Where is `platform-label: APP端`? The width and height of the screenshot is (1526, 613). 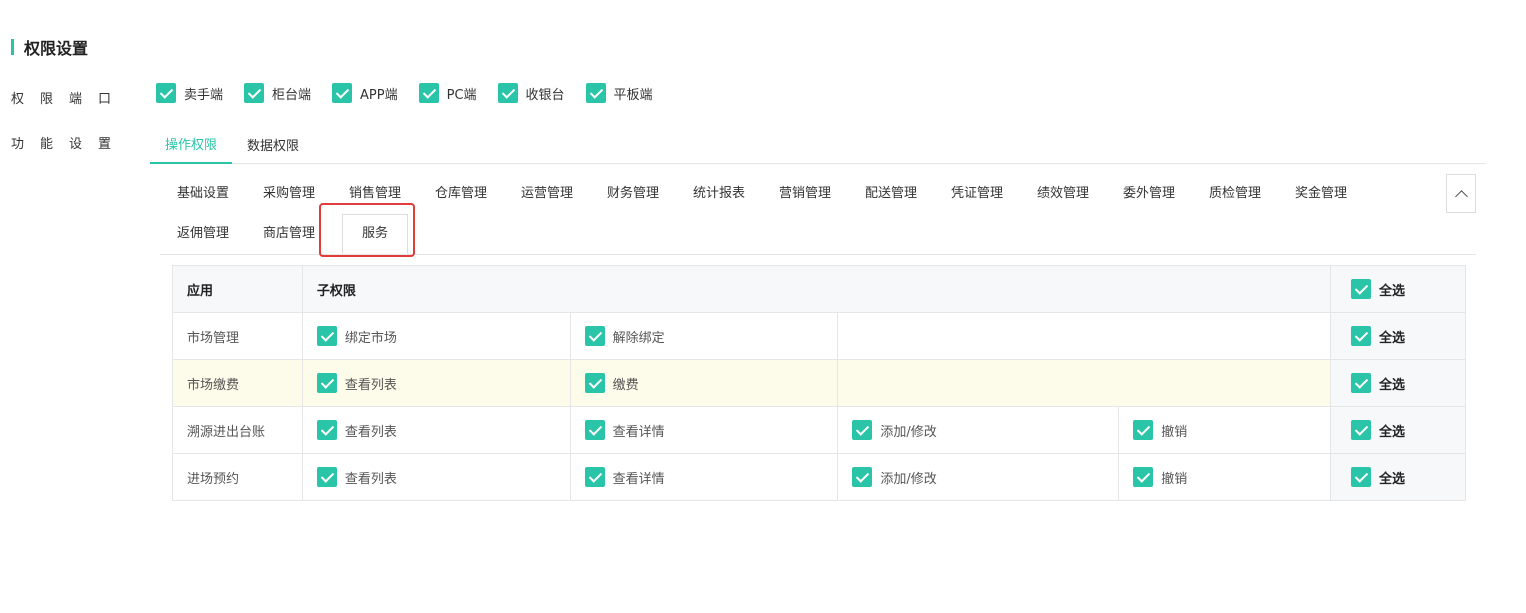 platform-label: APP端 is located at coordinates (379, 95).